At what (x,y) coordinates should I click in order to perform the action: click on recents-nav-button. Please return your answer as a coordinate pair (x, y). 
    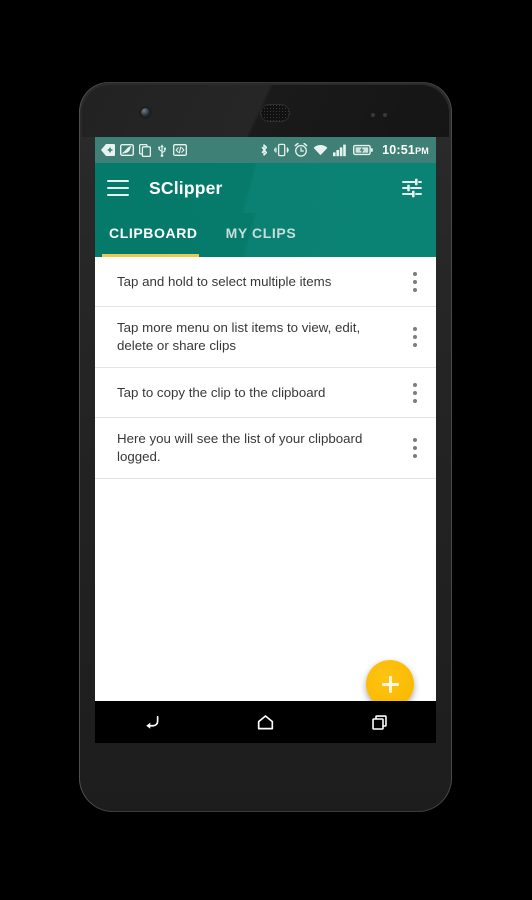
    Looking at the image, I should click on (379, 722).